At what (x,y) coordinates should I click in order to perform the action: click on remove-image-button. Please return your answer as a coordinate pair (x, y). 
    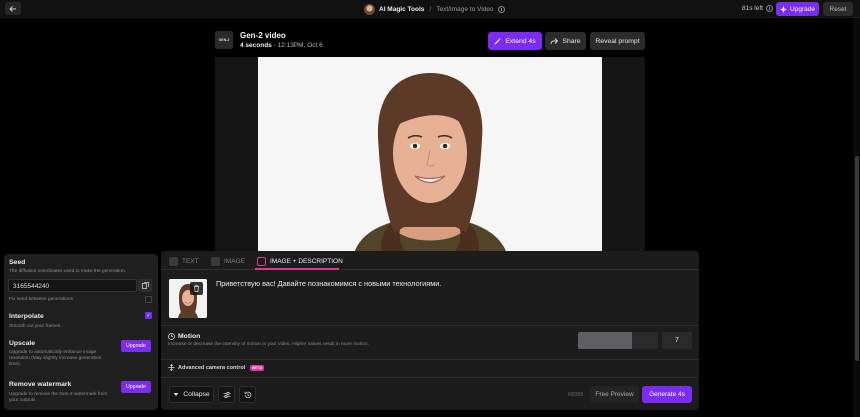
    Looking at the image, I should click on (196, 288).